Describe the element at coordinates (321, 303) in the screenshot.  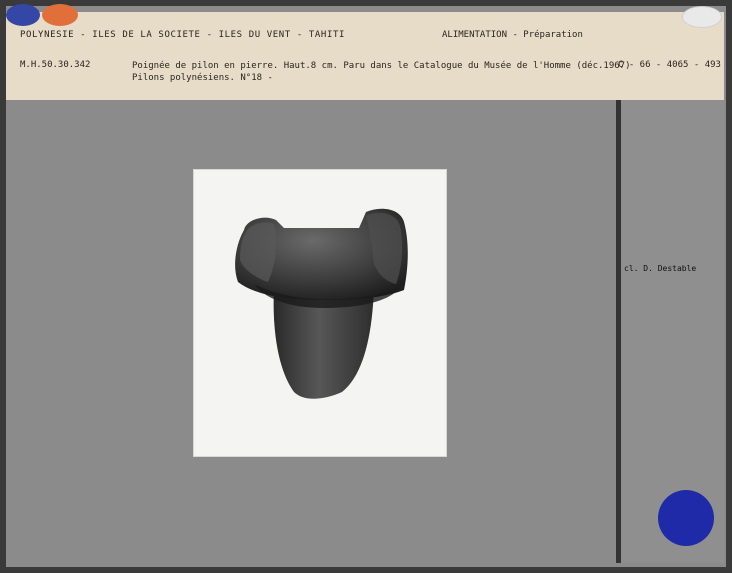
I see `stone-pestle-handle-image` at that location.